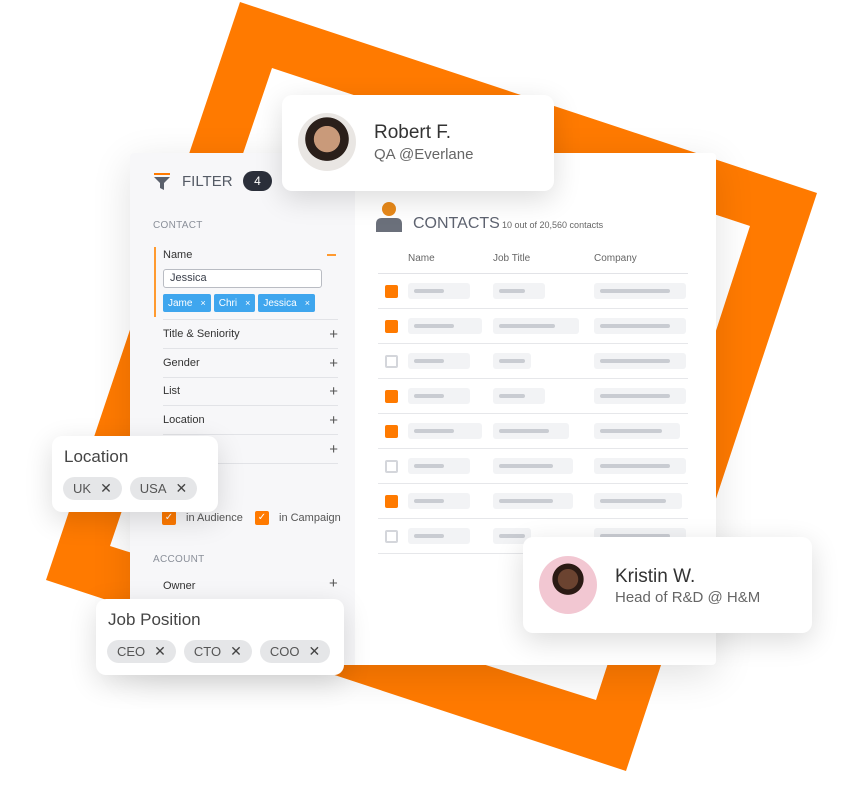 This screenshot has height=791, width=863. I want to click on column-header-name: Name, so click(421, 258).